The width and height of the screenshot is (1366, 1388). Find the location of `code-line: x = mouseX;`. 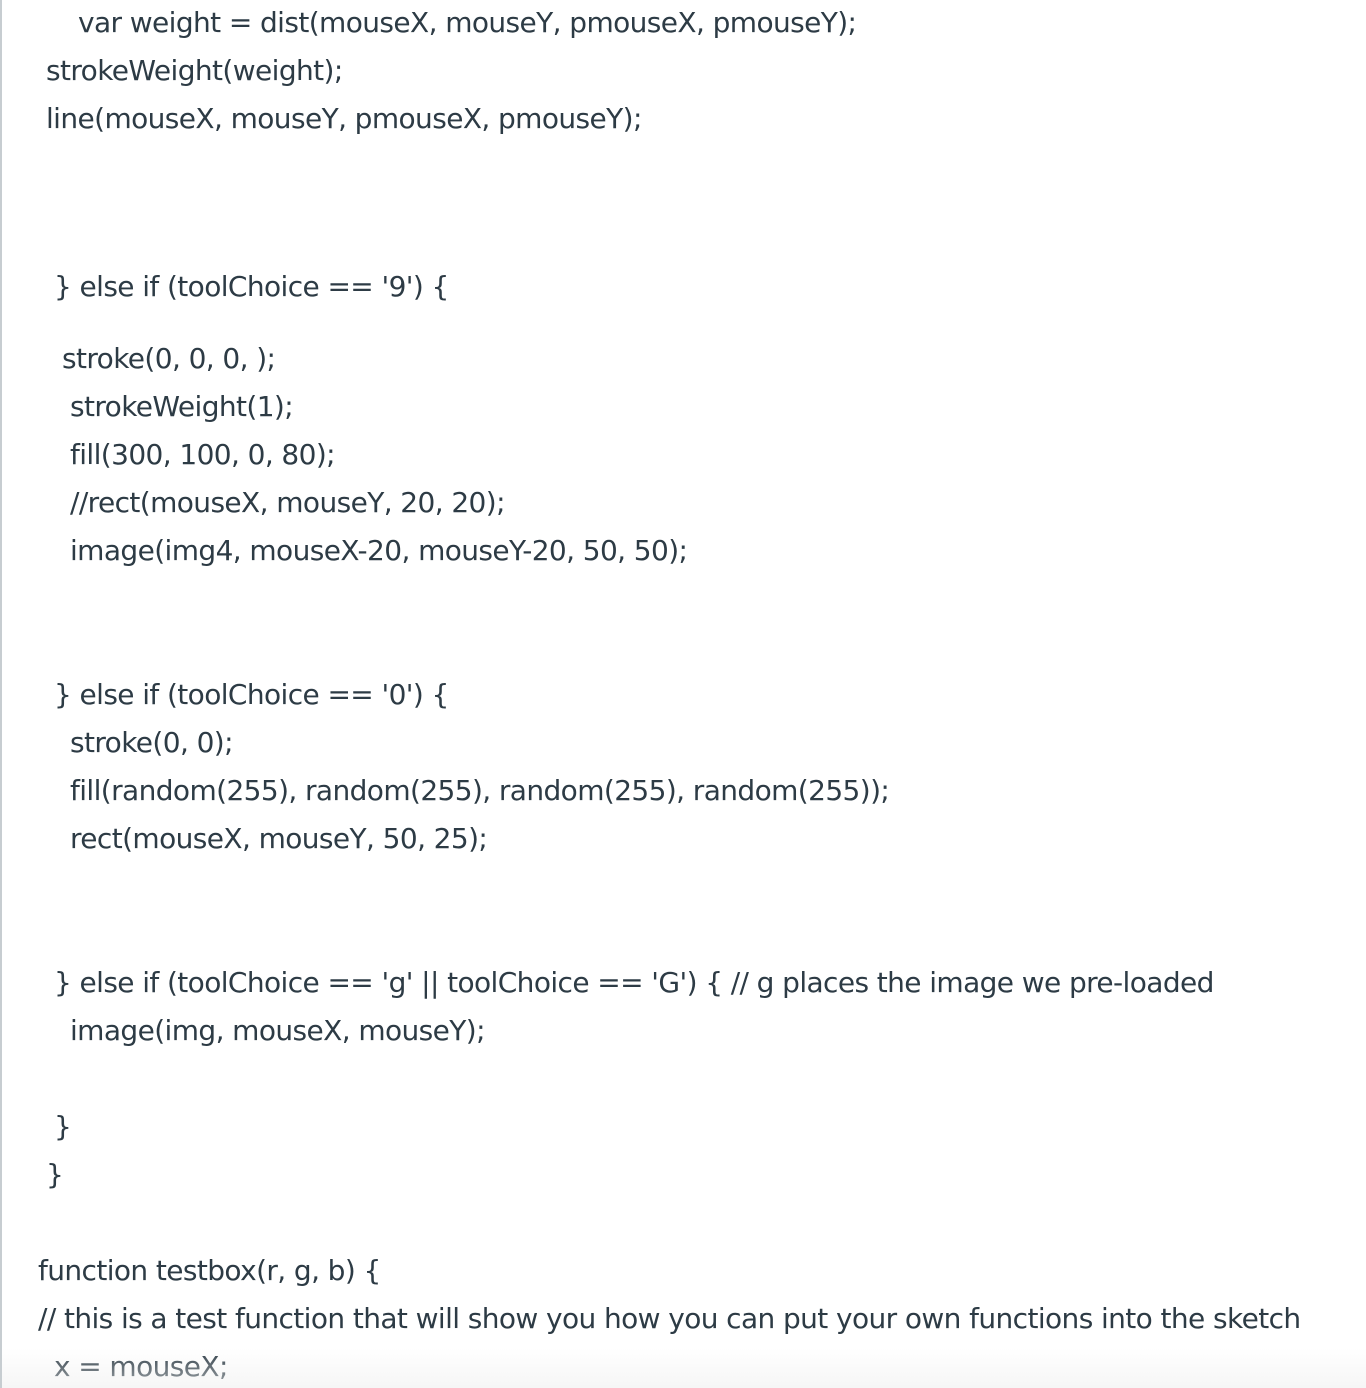

code-line: x = mouseX; is located at coordinates (141, 1366).